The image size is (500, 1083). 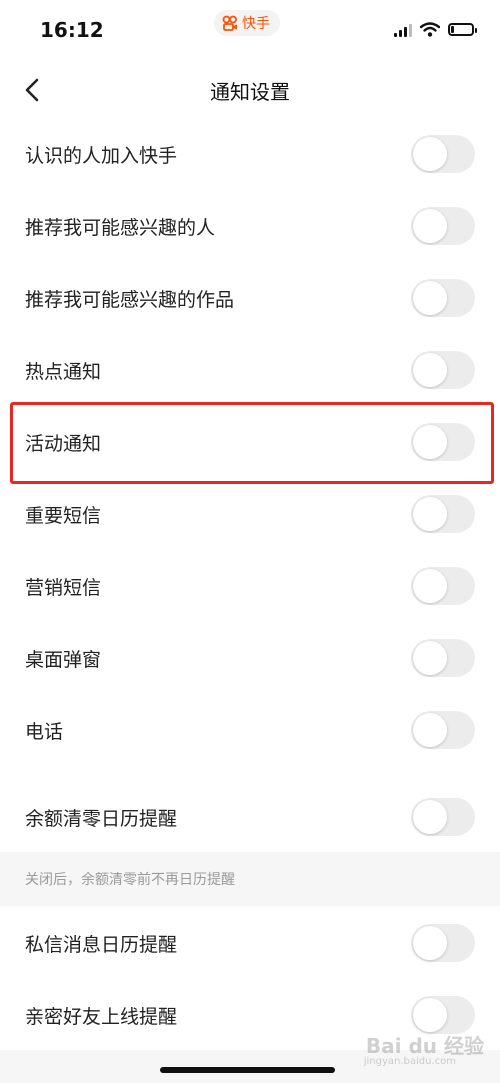 I want to click on status-bar: 16:12 快手, so click(x=250, y=32).